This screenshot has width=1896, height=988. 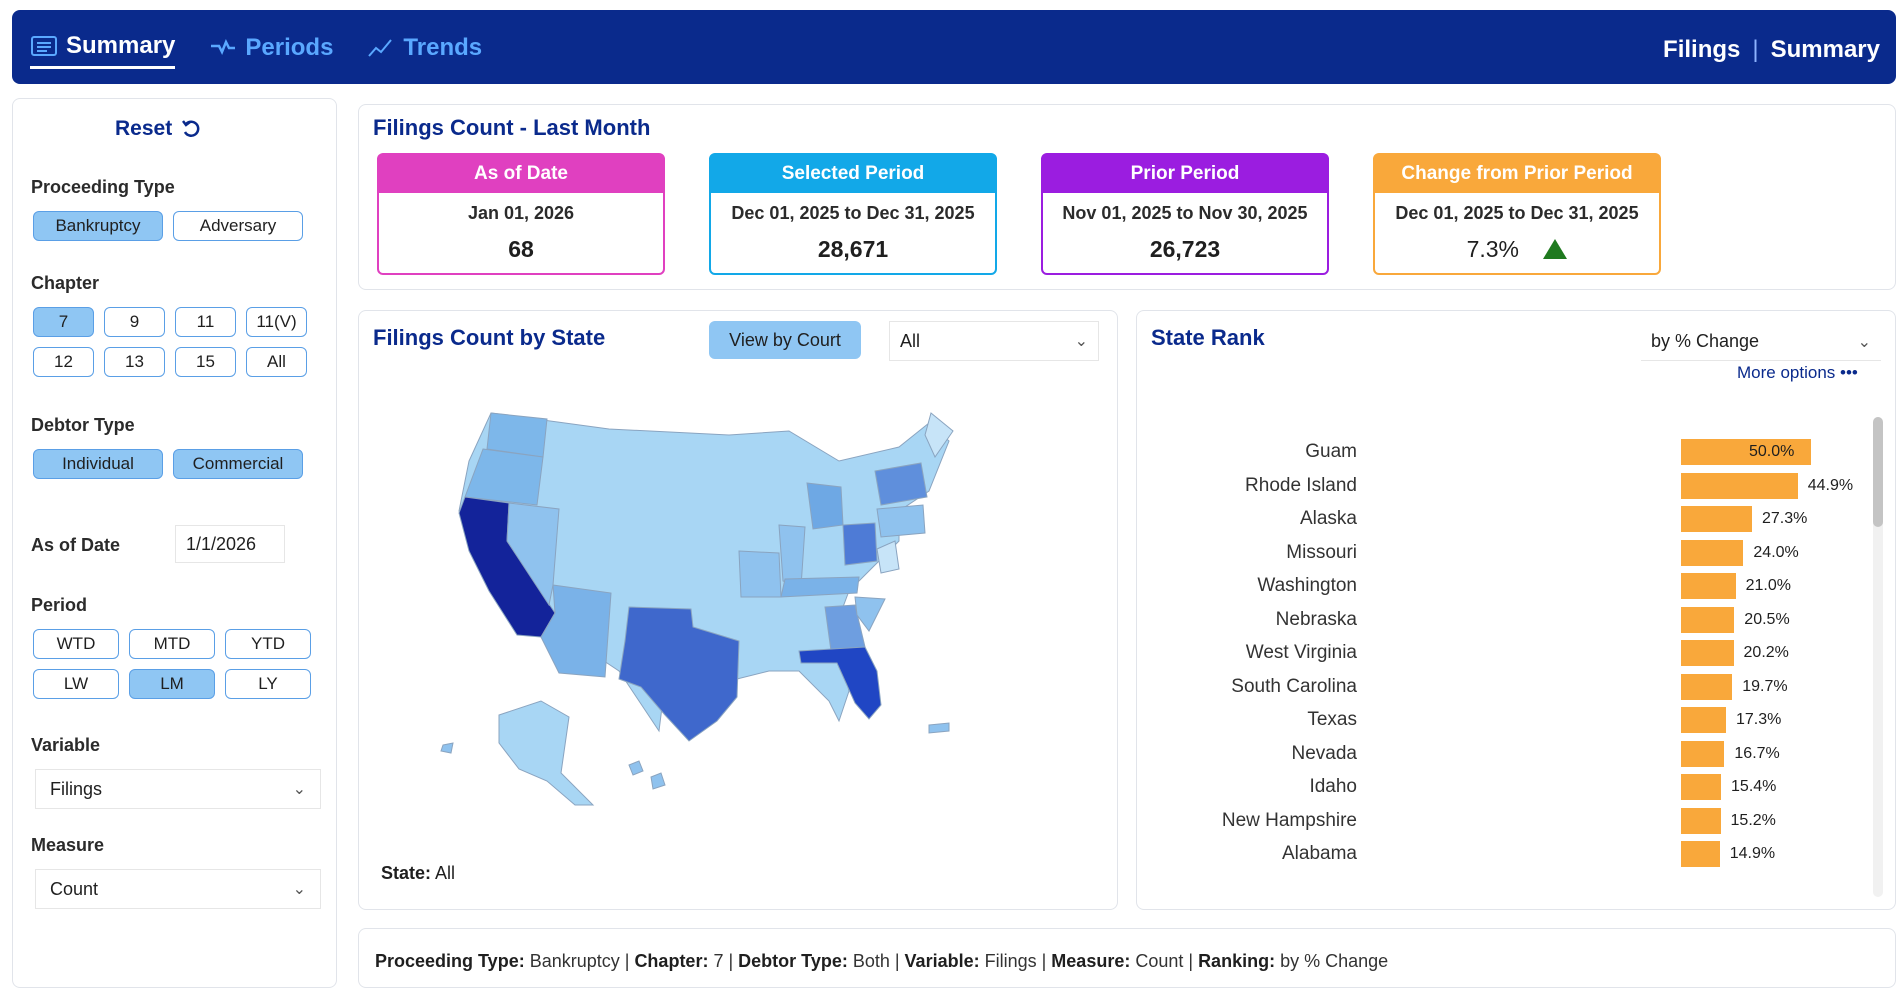 What do you see at coordinates (1507, 553) in the screenshot?
I see `rank-row: Missouri 24.0%` at bounding box center [1507, 553].